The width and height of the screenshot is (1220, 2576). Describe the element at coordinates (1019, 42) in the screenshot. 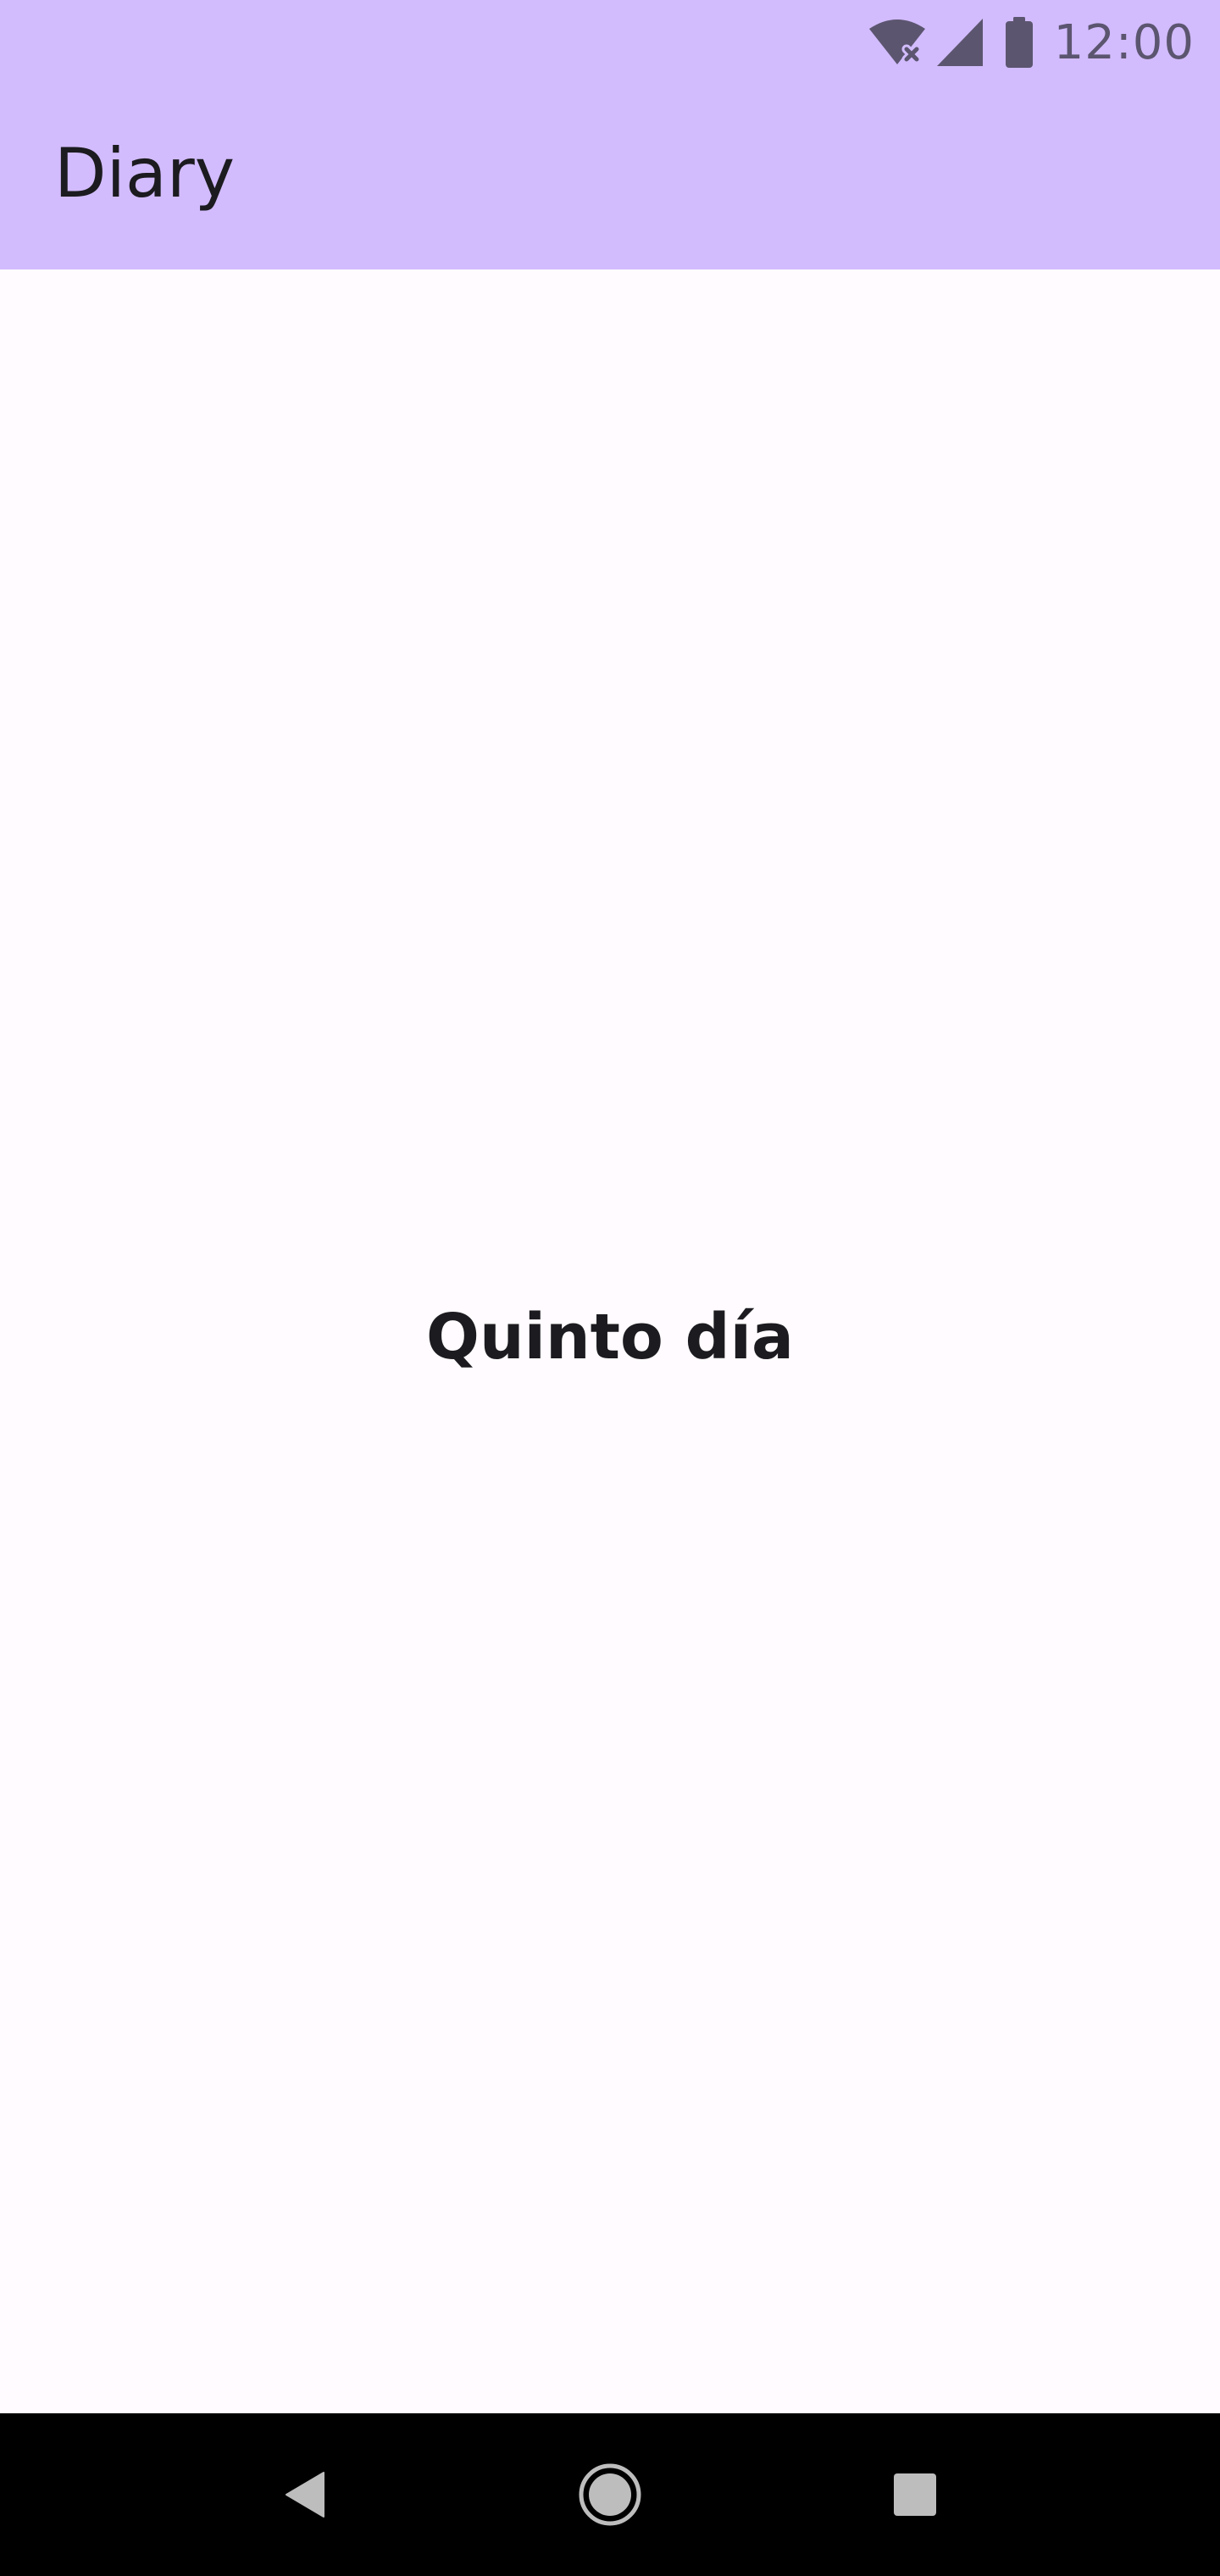

I see `battery-icon` at that location.